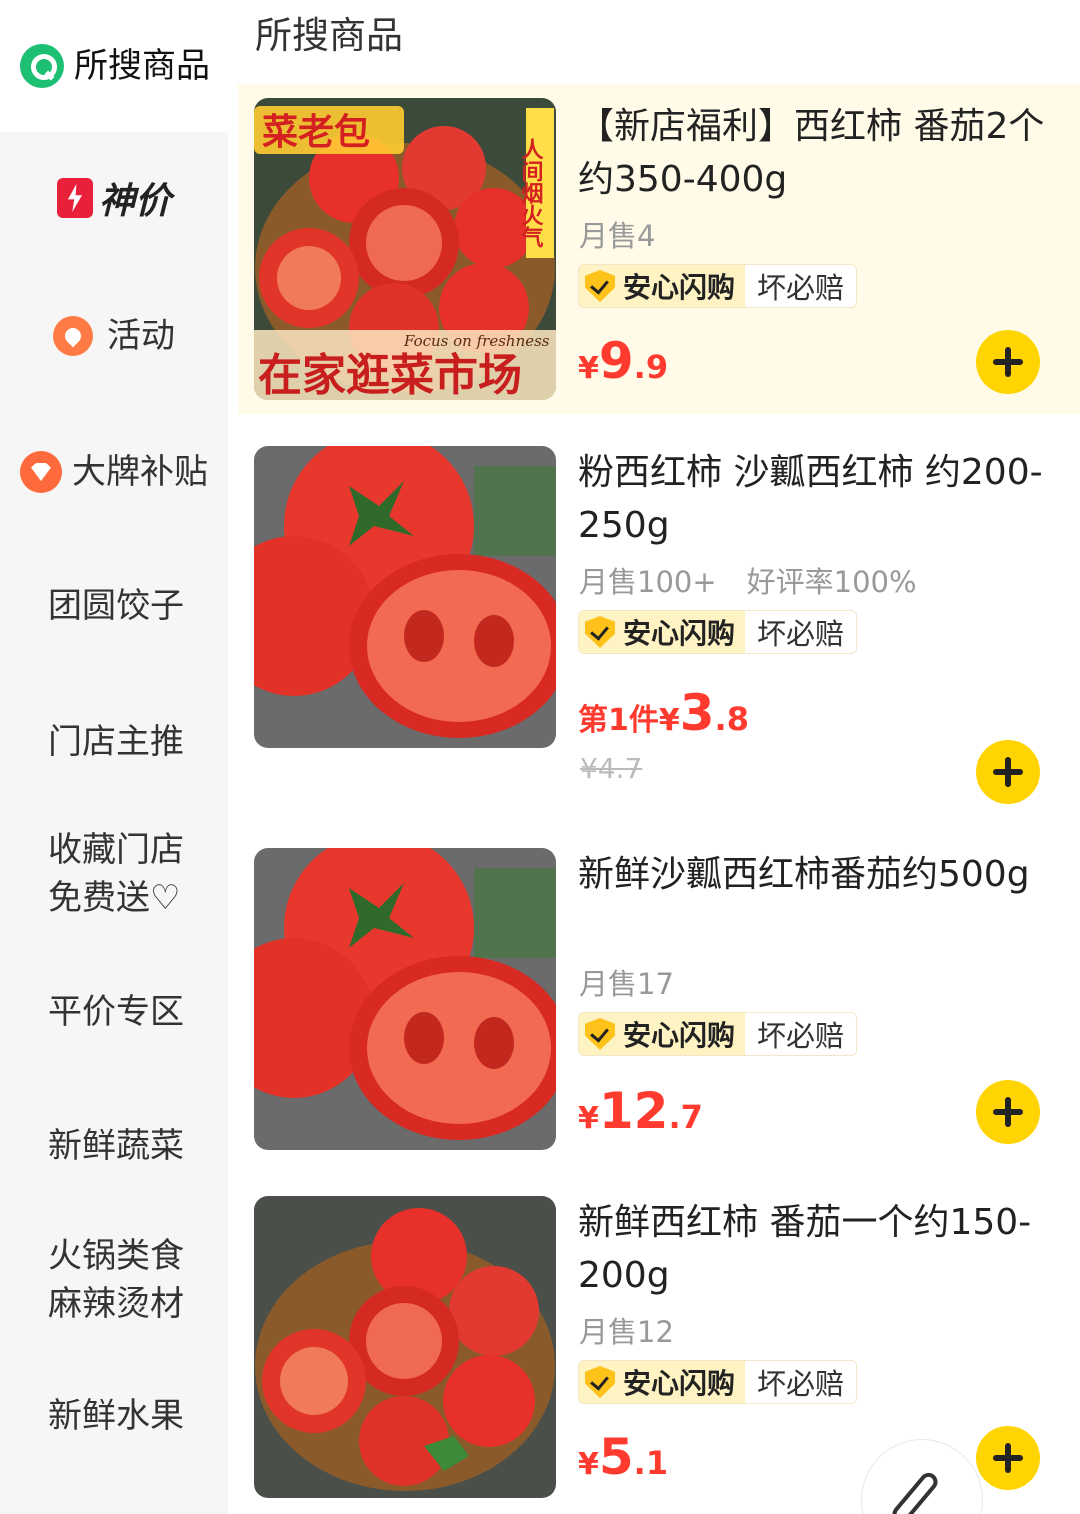 The height and width of the screenshot is (1514, 1080). Describe the element at coordinates (831, 582) in the screenshot. I see `rating: 好评率100%` at that location.